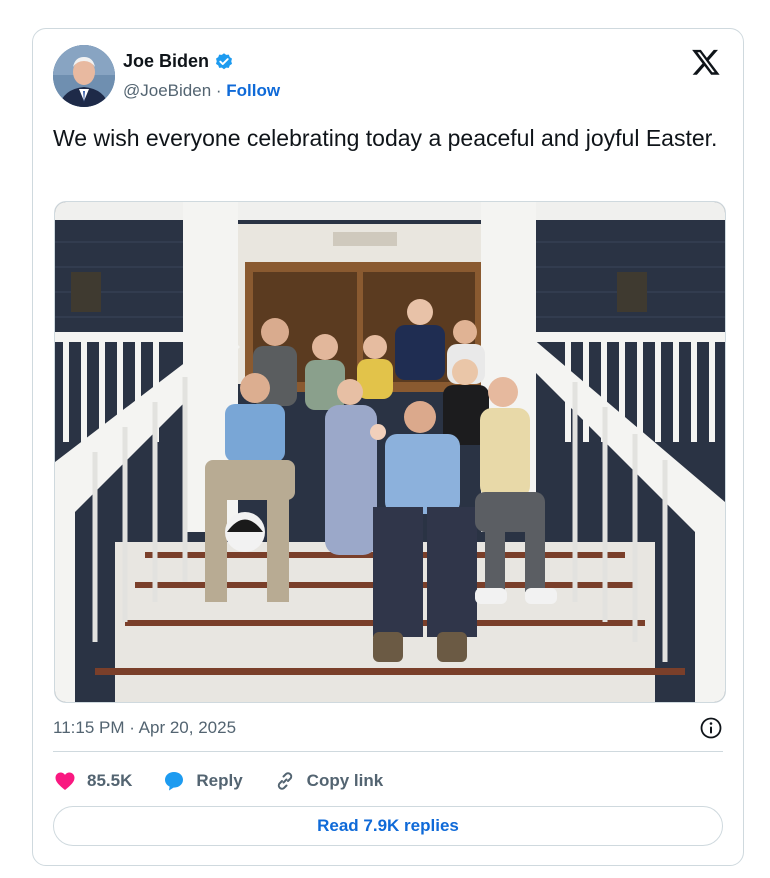 The width and height of the screenshot is (770, 878). I want to click on author-name: Joe Biden, so click(166, 61).